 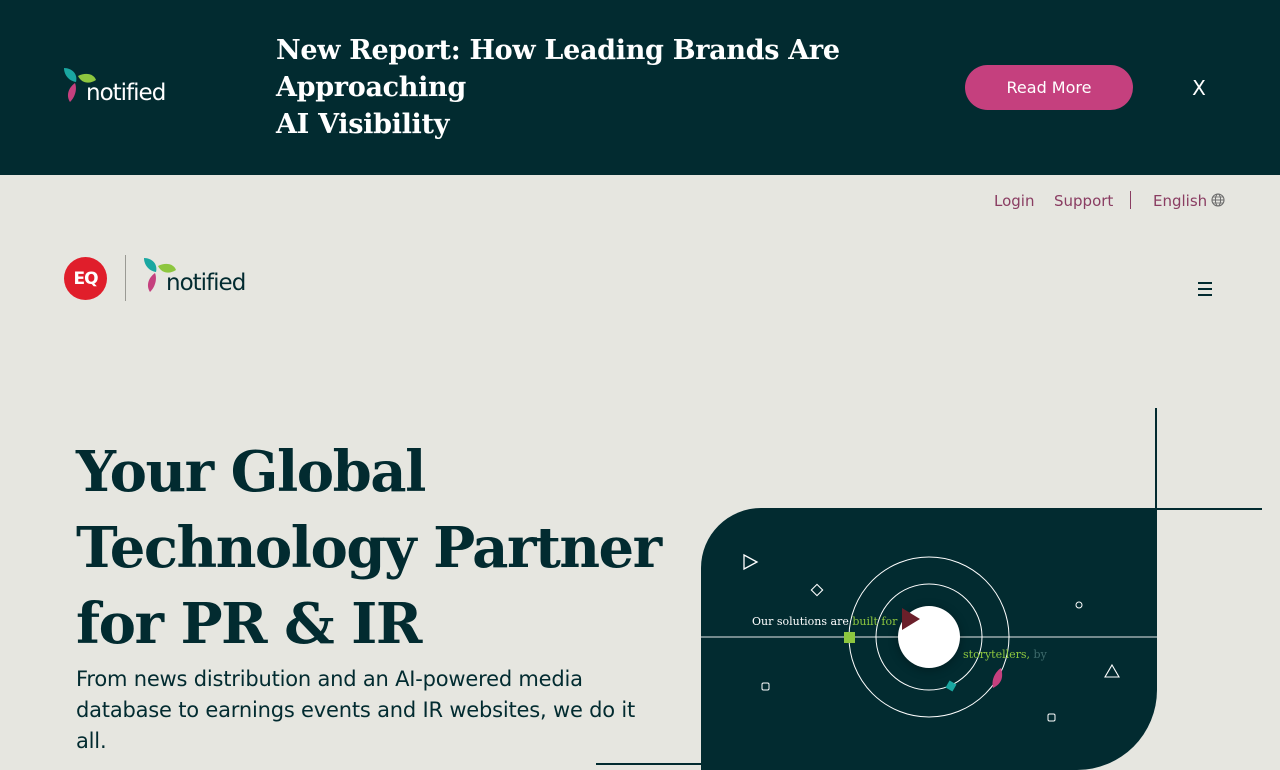 I want to click on banner-title-line: New Report: How Leading Brands Are, so click(x=558, y=50).